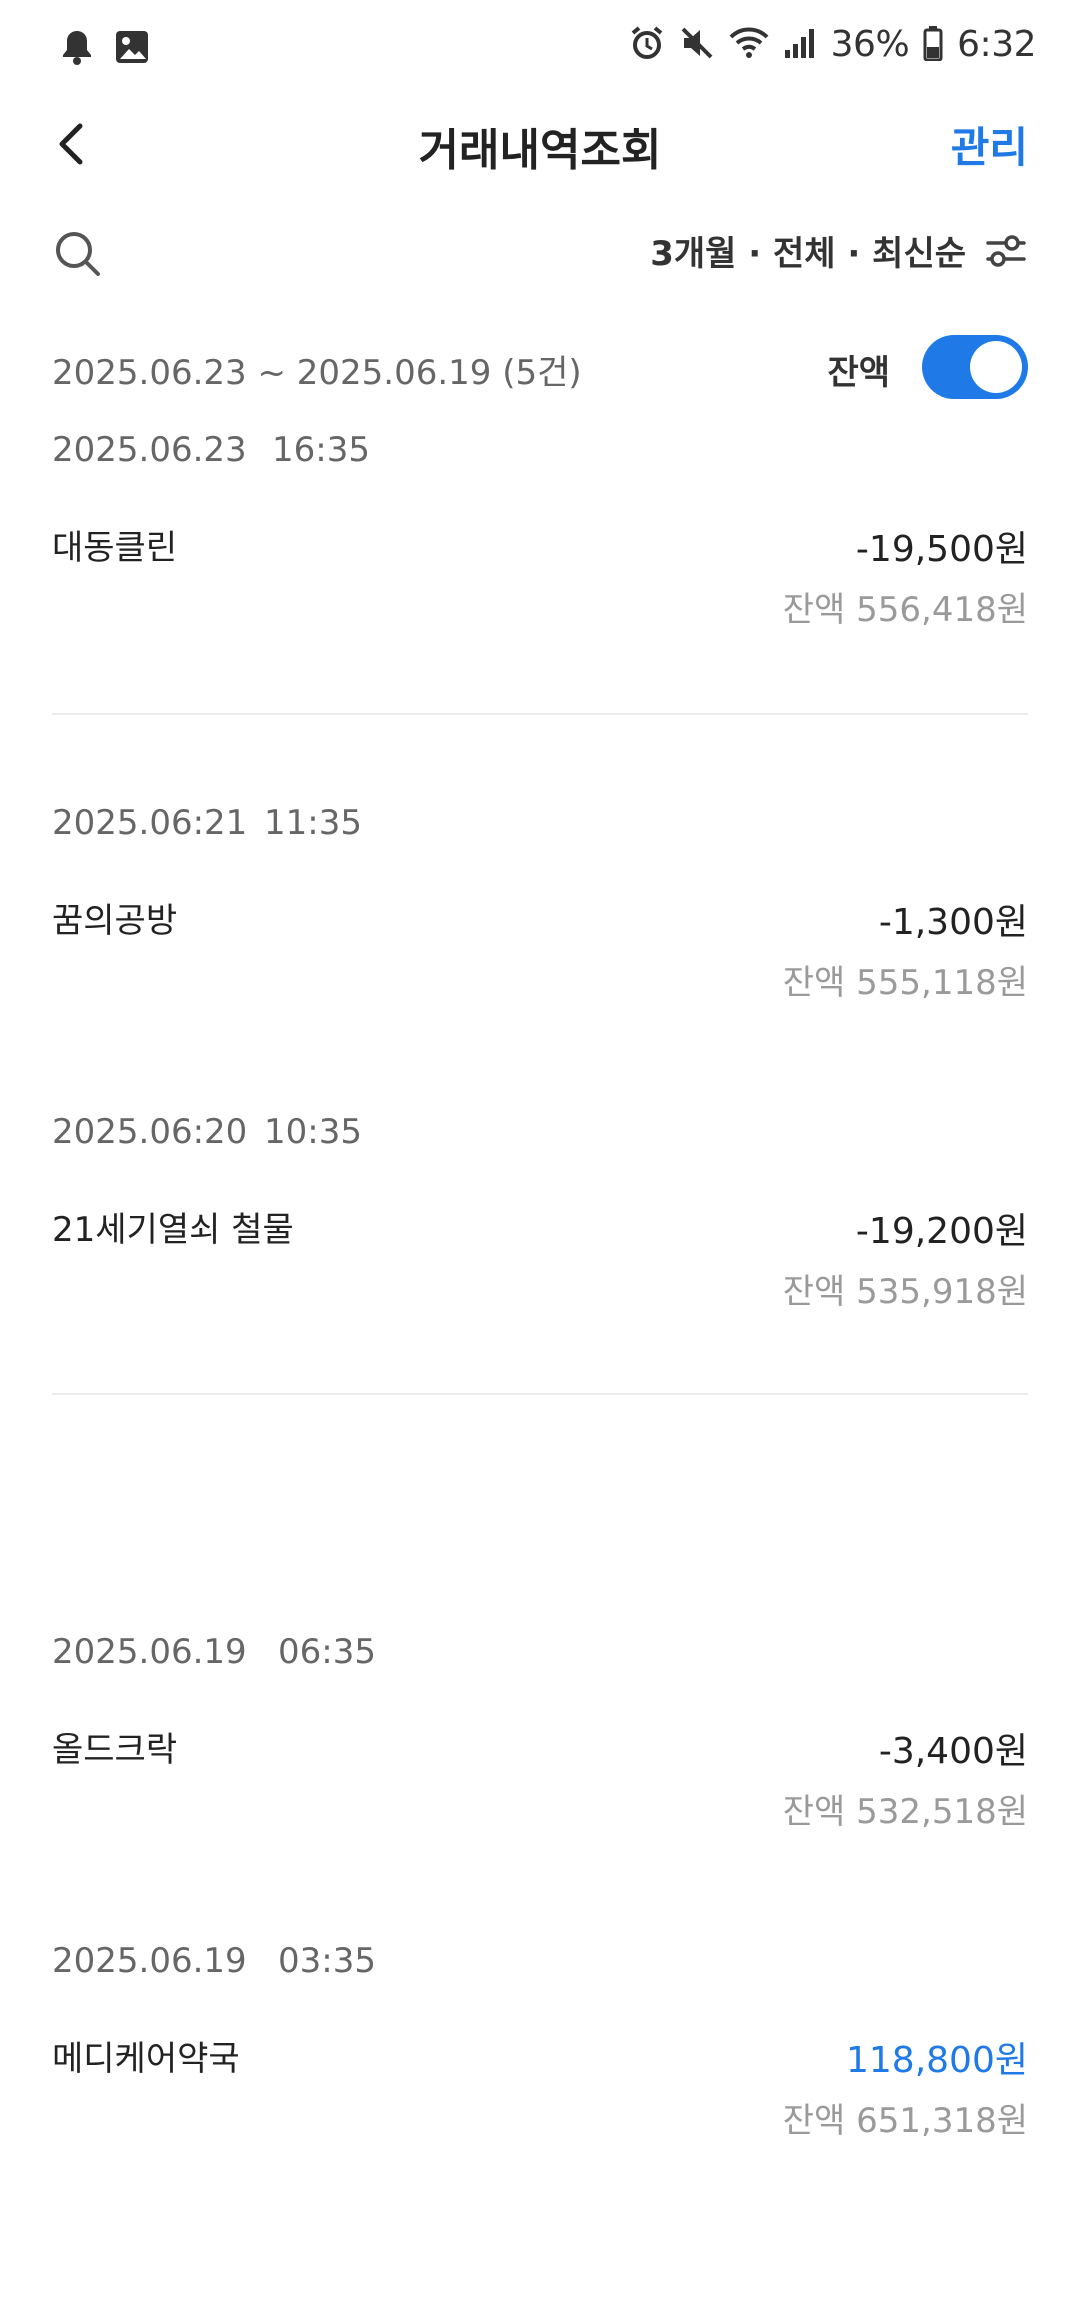 The height and width of the screenshot is (2316, 1080). What do you see at coordinates (941, 549) in the screenshot?
I see `transaction-amount: -19,500원` at bounding box center [941, 549].